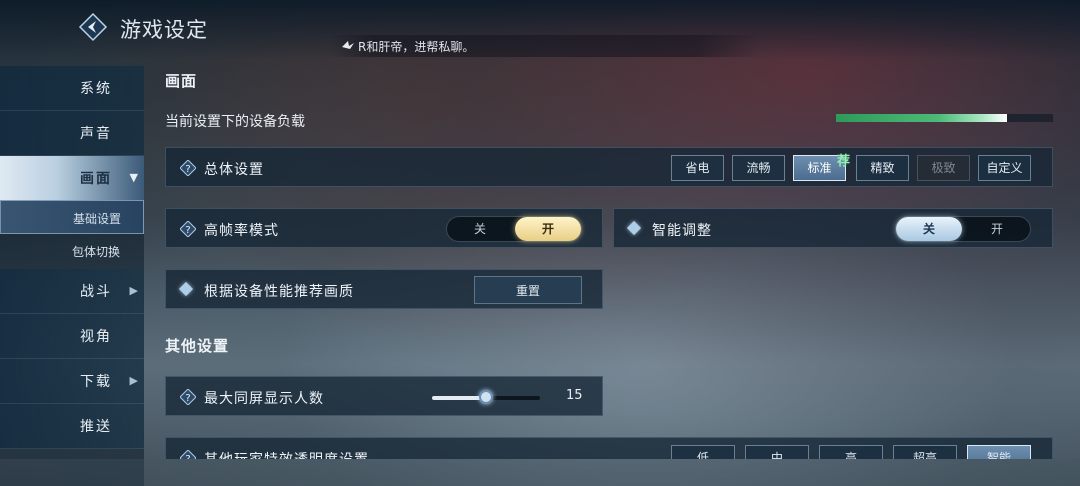 Image resolution: width=1080 pixels, height=486 pixels. What do you see at coordinates (72, 426) in the screenshot?
I see `sidebar-item-push: 推送` at bounding box center [72, 426].